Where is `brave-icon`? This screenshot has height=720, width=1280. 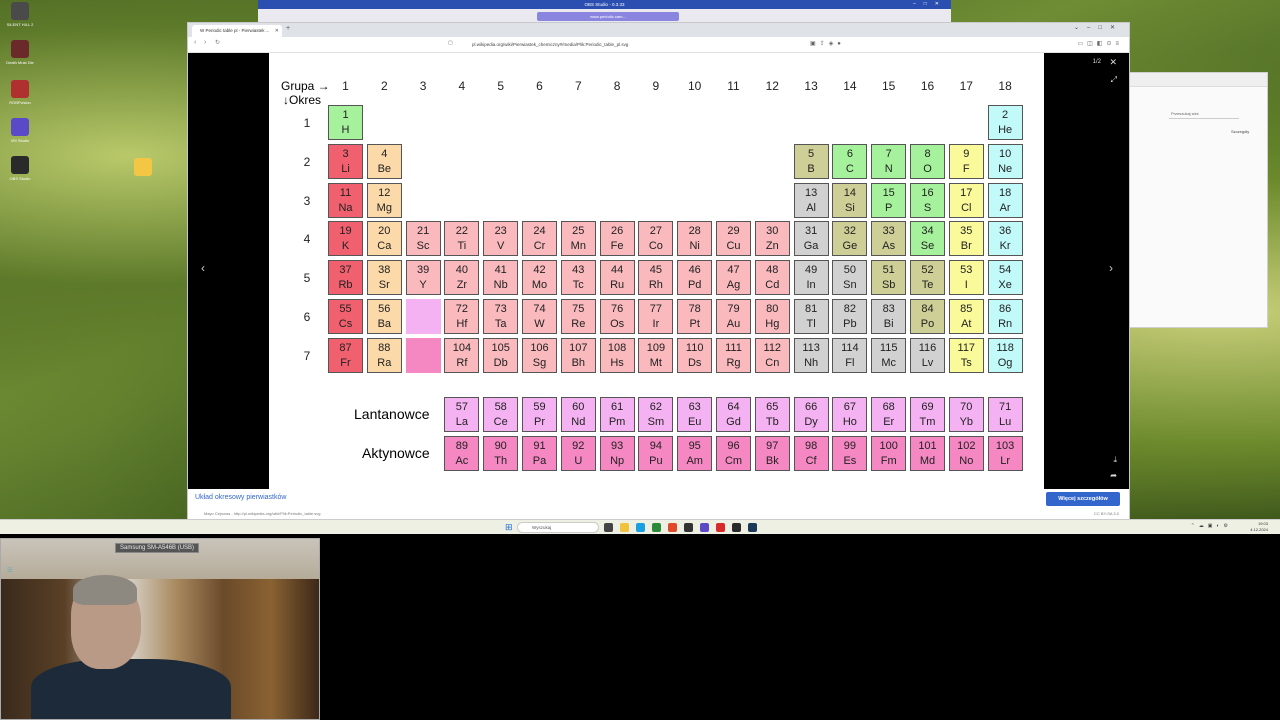
brave-icon is located at coordinates (672, 527).